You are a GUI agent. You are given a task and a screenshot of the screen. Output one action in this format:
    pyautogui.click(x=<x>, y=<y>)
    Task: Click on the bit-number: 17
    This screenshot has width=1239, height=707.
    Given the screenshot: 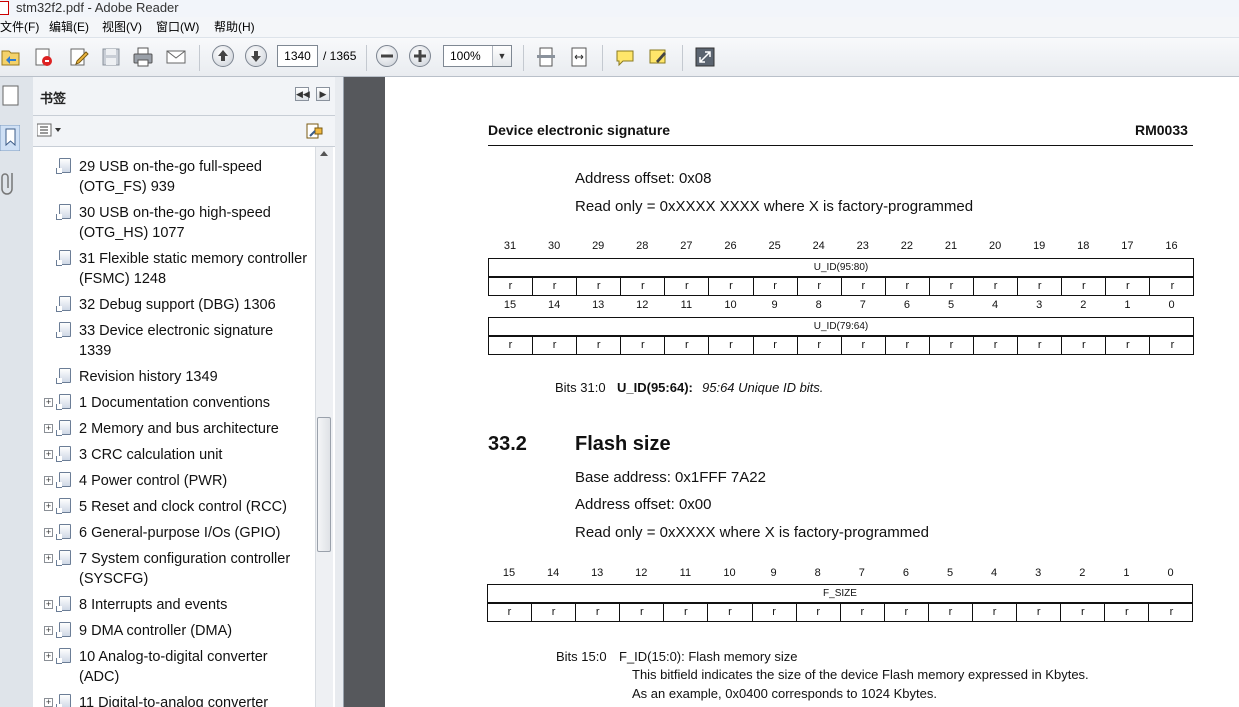 What is the action you would take?
    pyautogui.click(x=1127, y=246)
    